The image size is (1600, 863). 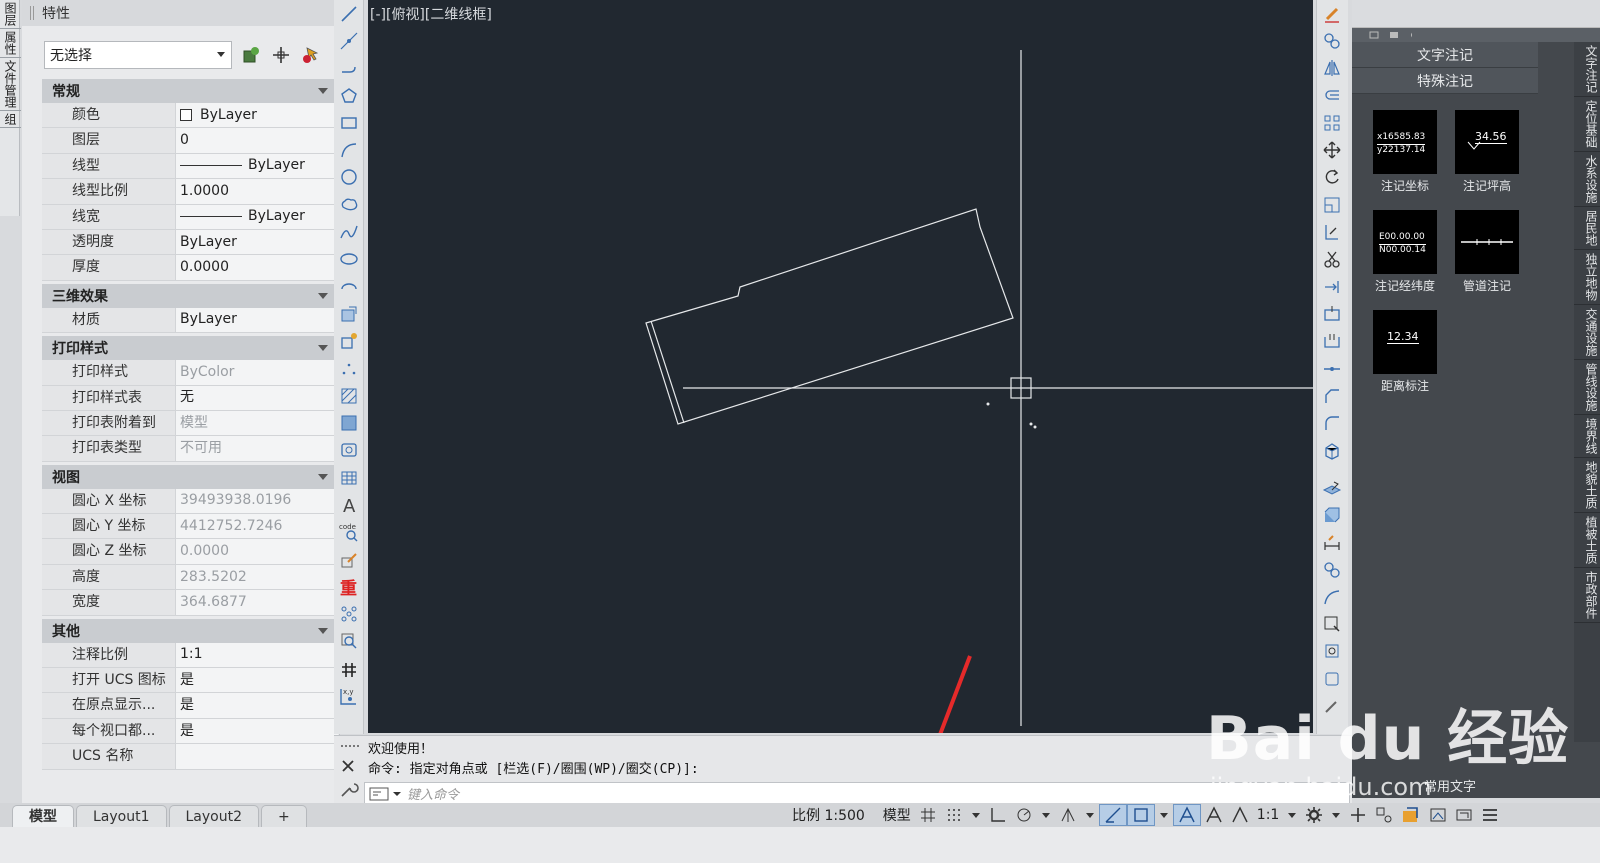 What do you see at coordinates (257, 140) in the screenshot?
I see `prop-value: 0` at bounding box center [257, 140].